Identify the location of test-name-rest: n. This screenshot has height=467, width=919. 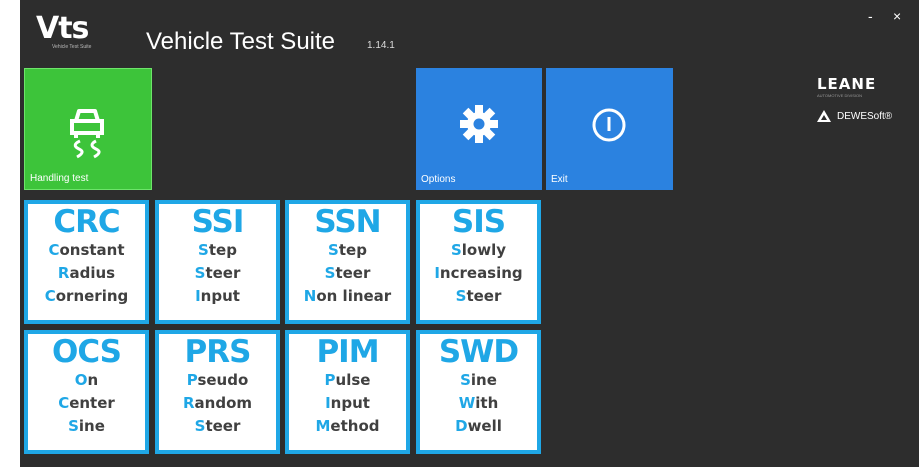
(93, 380).